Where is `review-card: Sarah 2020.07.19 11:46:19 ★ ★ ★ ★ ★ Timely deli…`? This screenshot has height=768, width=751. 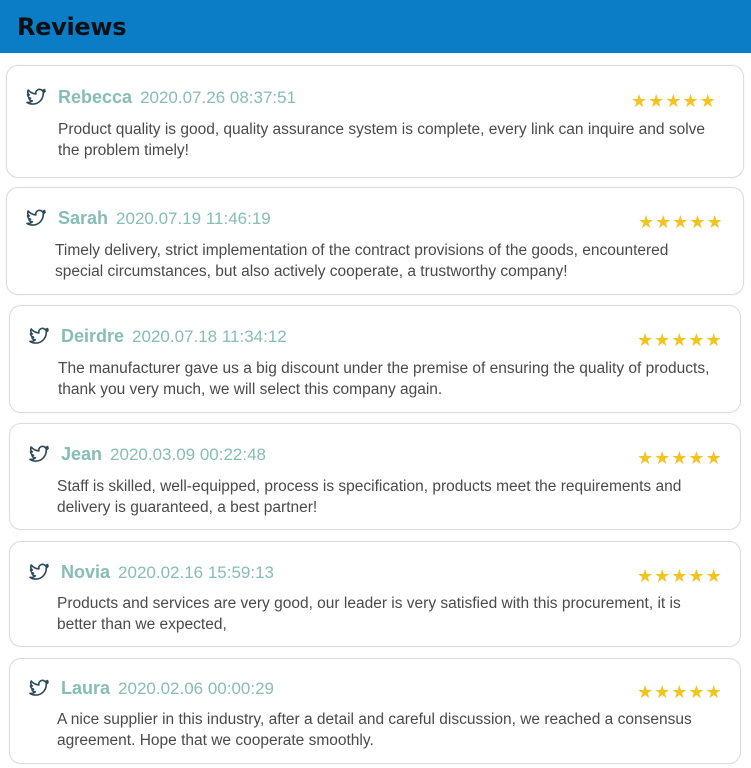 review-card: Sarah 2020.07.19 11:46:19 ★ ★ ★ ★ ★ Timely deli… is located at coordinates (375, 241).